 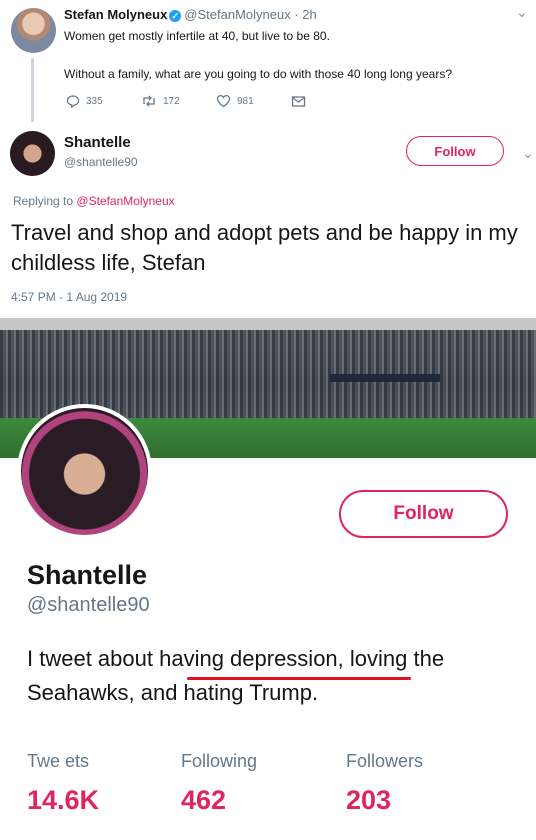 I want to click on reply-timestamp: 4:57 PM - 1 Aug 2019, so click(x=69, y=297).